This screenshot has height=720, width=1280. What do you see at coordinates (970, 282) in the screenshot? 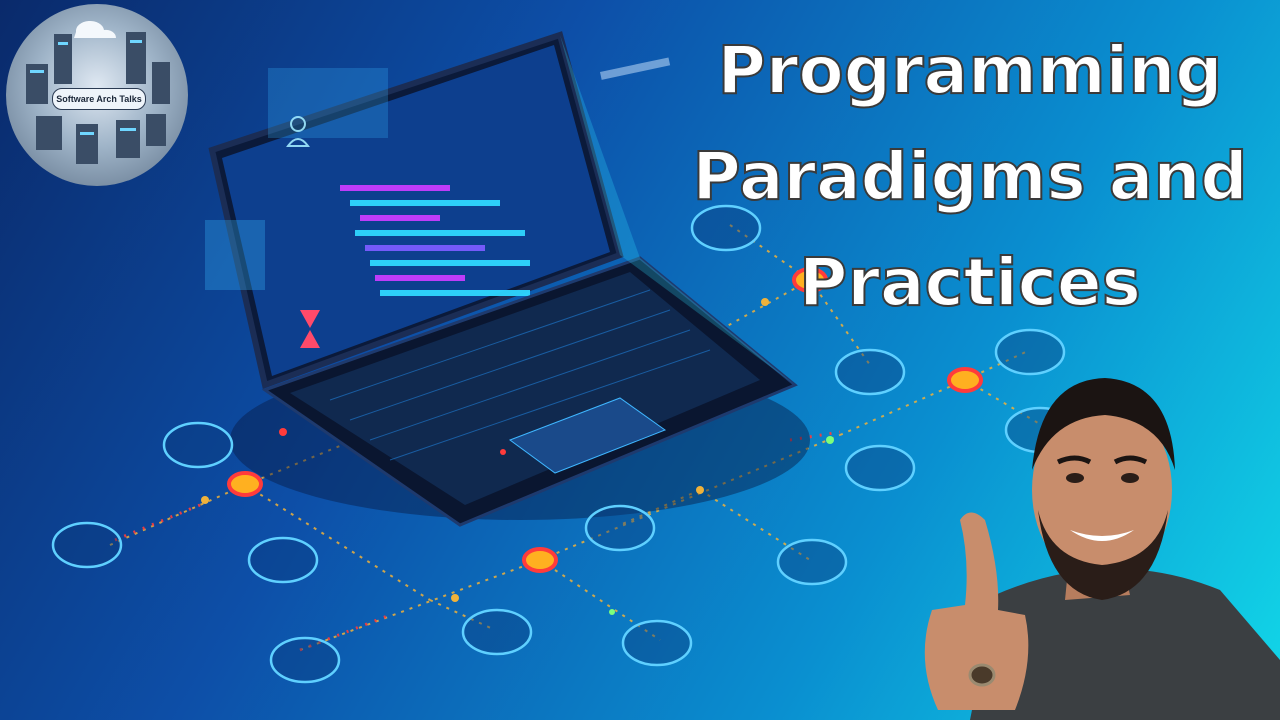
I see `title-line-3: Practices` at bounding box center [970, 282].